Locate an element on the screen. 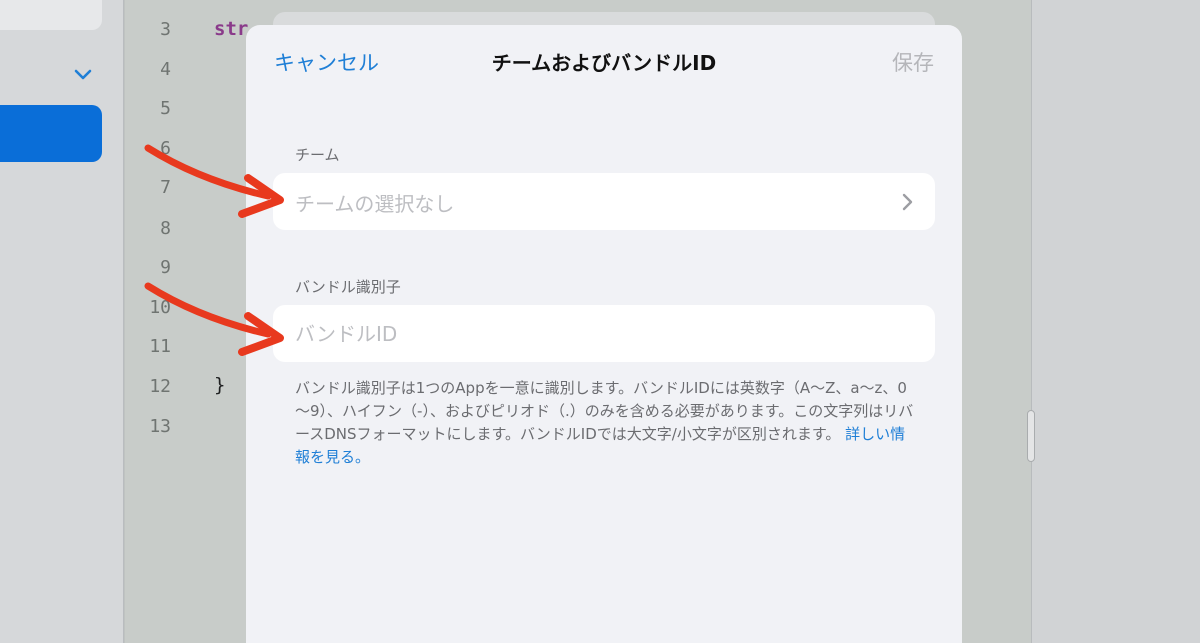  line-number: 8 is located at coordinates (165, 228).